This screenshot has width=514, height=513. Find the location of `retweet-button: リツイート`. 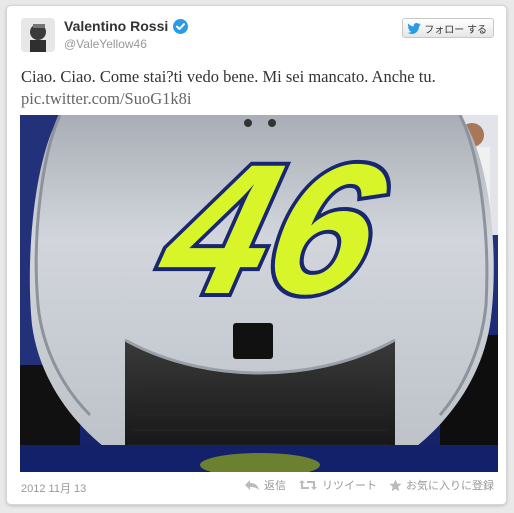

retweet-button: リツイート is located at coordinates (337, 485).